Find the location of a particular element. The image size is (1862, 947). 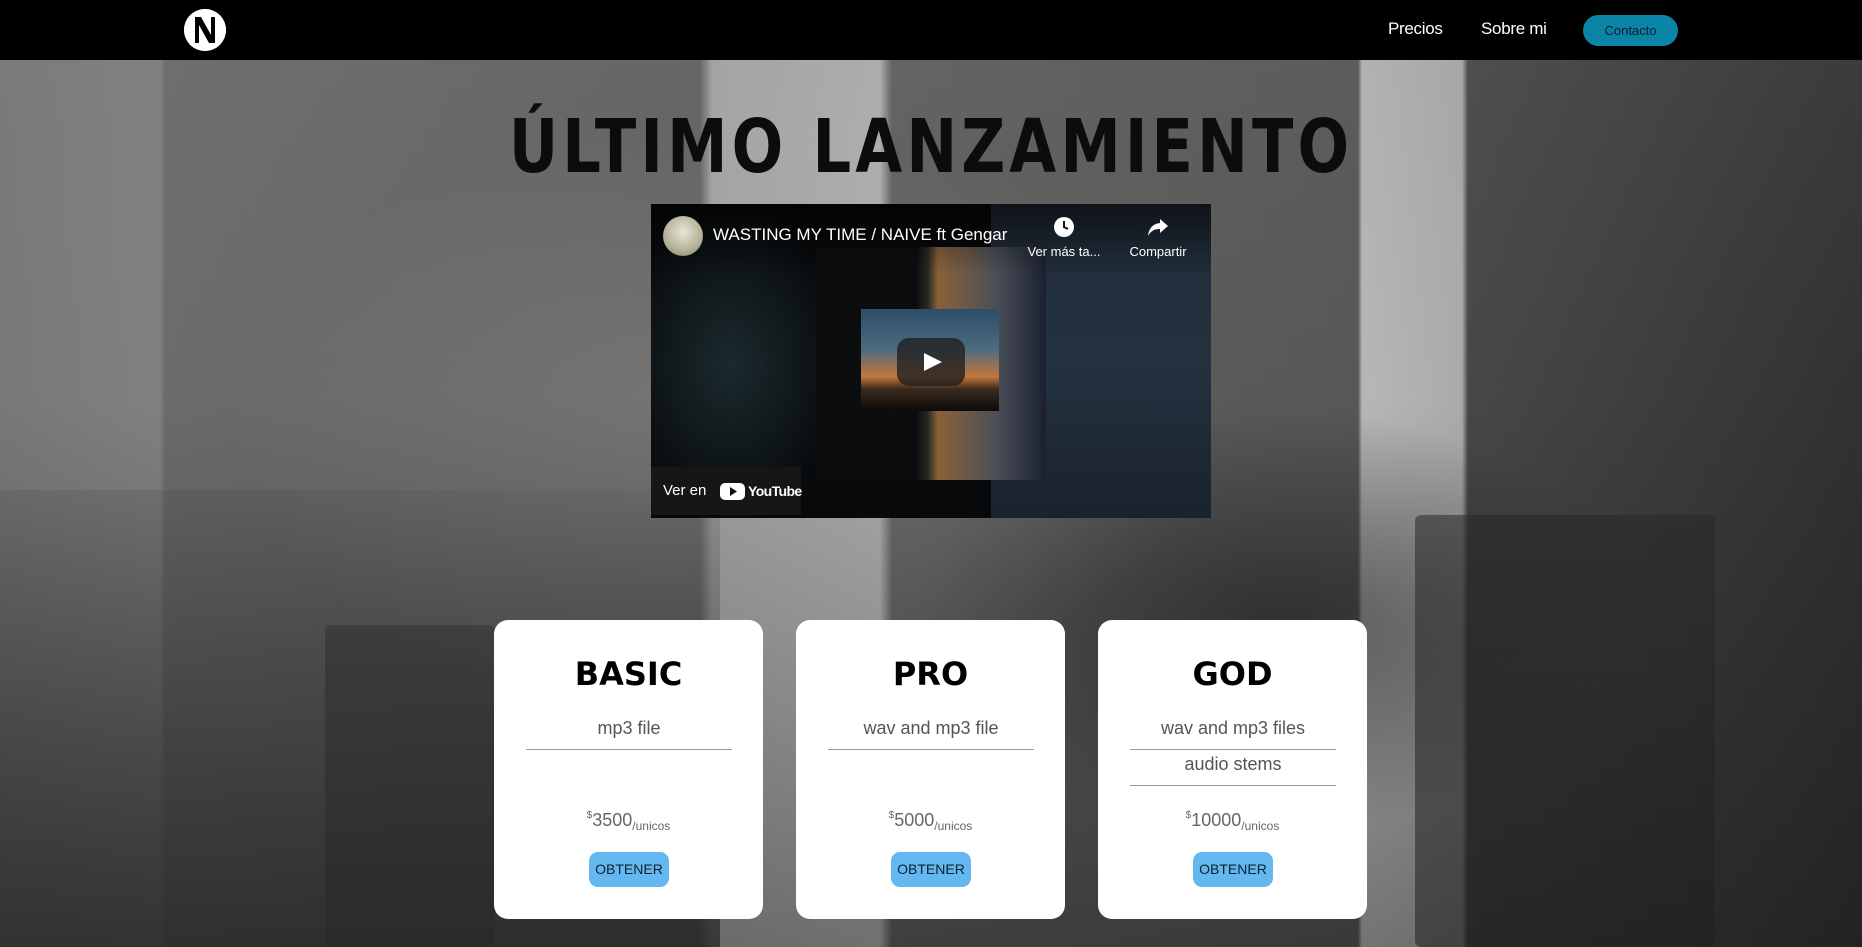

logo-icon is located at coordinates (205, 30).